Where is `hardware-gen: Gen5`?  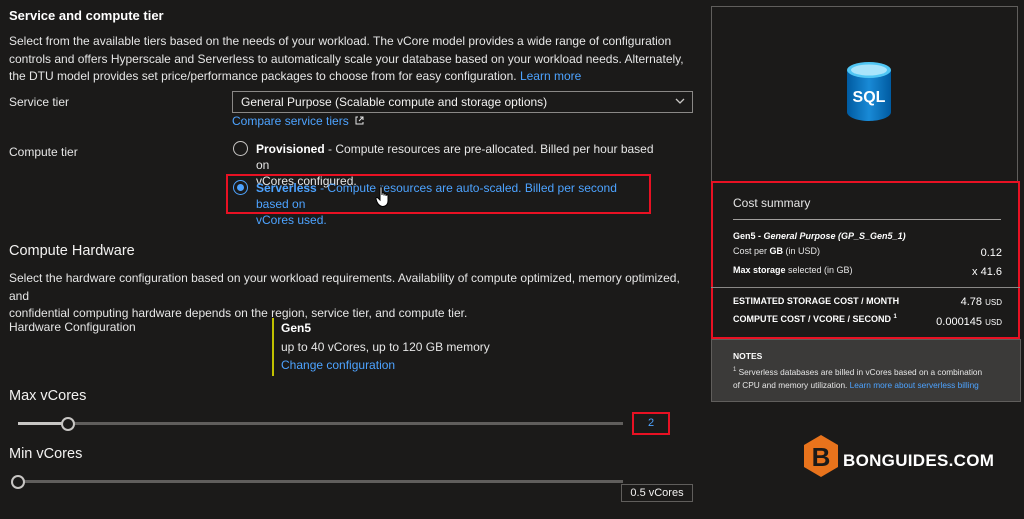
hardware-gen: Gen5 is located at coordinates (296, 328).